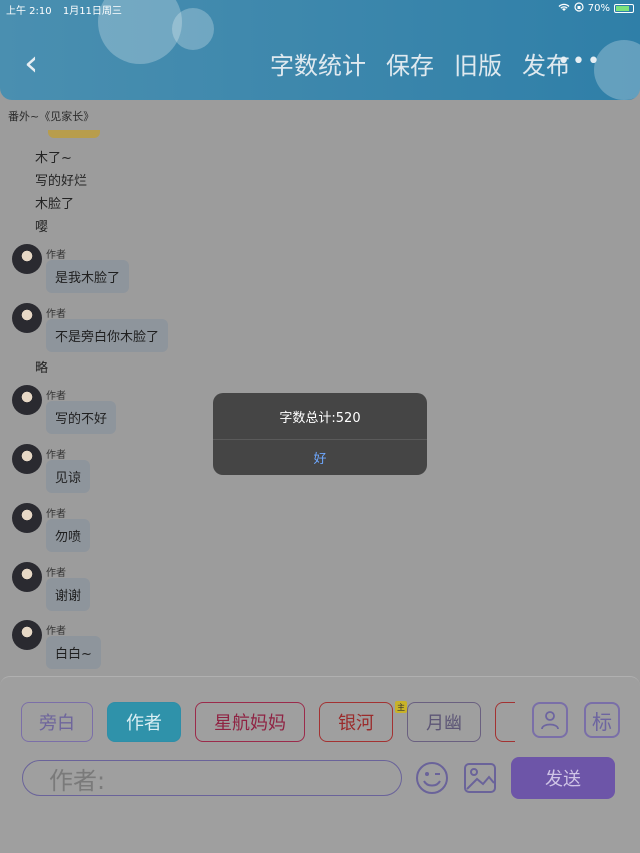  Describe the element at coordinates (602, 720) in the screenshot. I see `tag-button: 标` at that location.